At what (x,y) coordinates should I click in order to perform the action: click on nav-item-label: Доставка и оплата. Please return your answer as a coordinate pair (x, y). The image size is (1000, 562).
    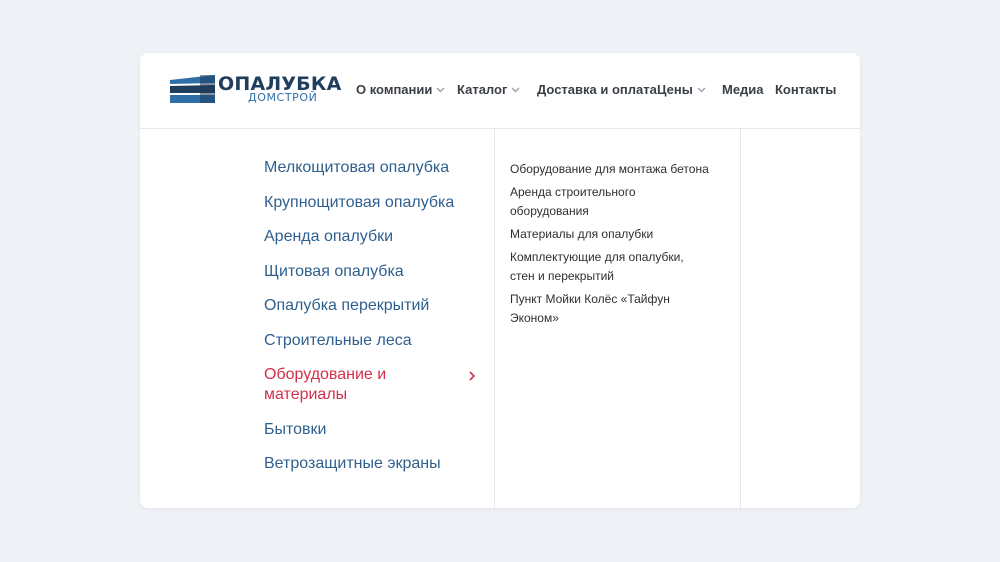
    Looking at the image, I should click on (597, 89).